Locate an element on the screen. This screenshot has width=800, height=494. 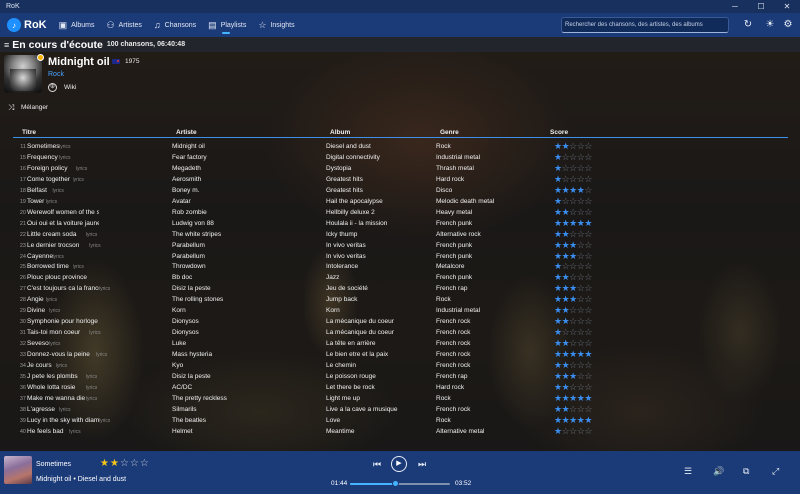
nav-item-playlists: ▤ Playlists is located at coordinates (227, 25).